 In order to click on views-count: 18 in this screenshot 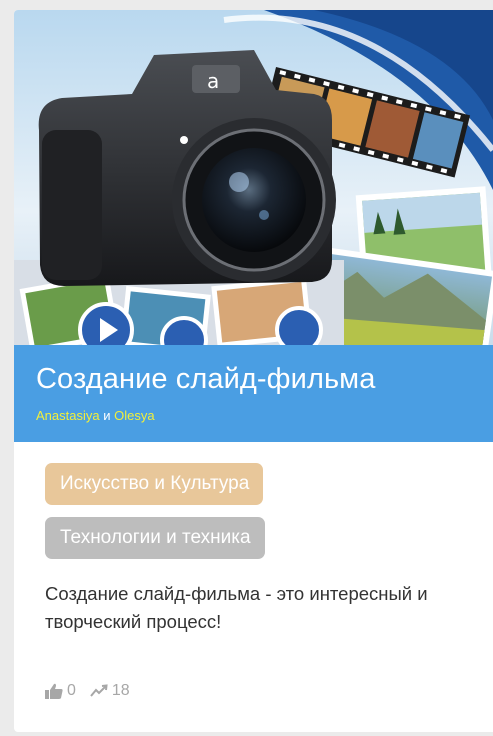, I will do `click(120, 690)`.